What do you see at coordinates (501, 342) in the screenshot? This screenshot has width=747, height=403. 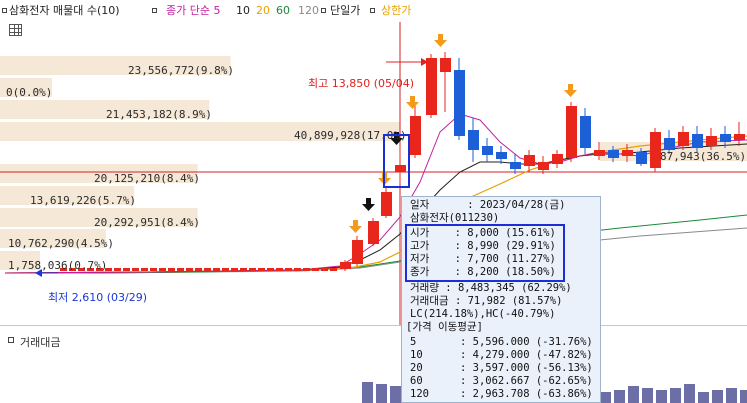 I see `info-ma5: 5: 5,596.000 (-31.76%)` at bounding box center [501, 342].